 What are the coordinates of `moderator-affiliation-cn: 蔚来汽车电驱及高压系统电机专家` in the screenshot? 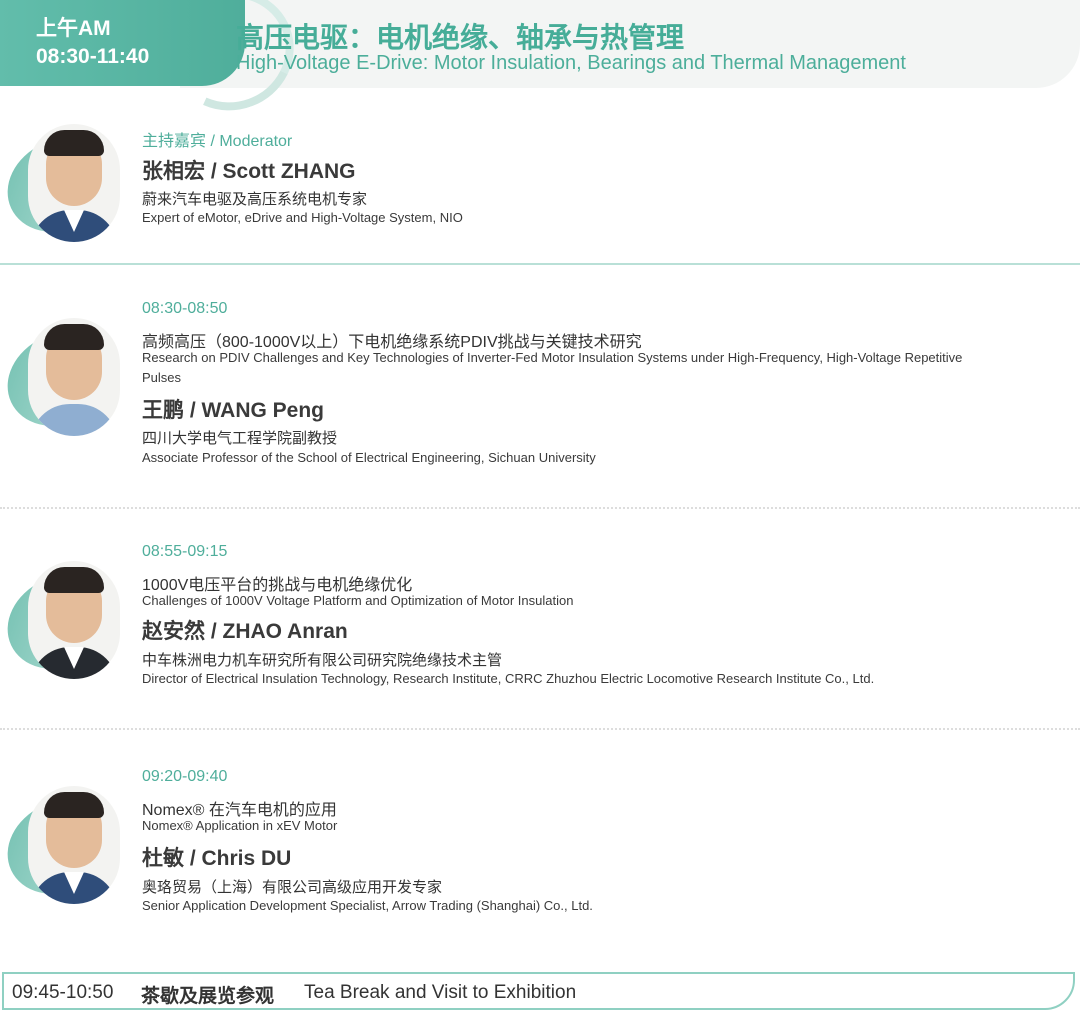 It's located at (255, 199).